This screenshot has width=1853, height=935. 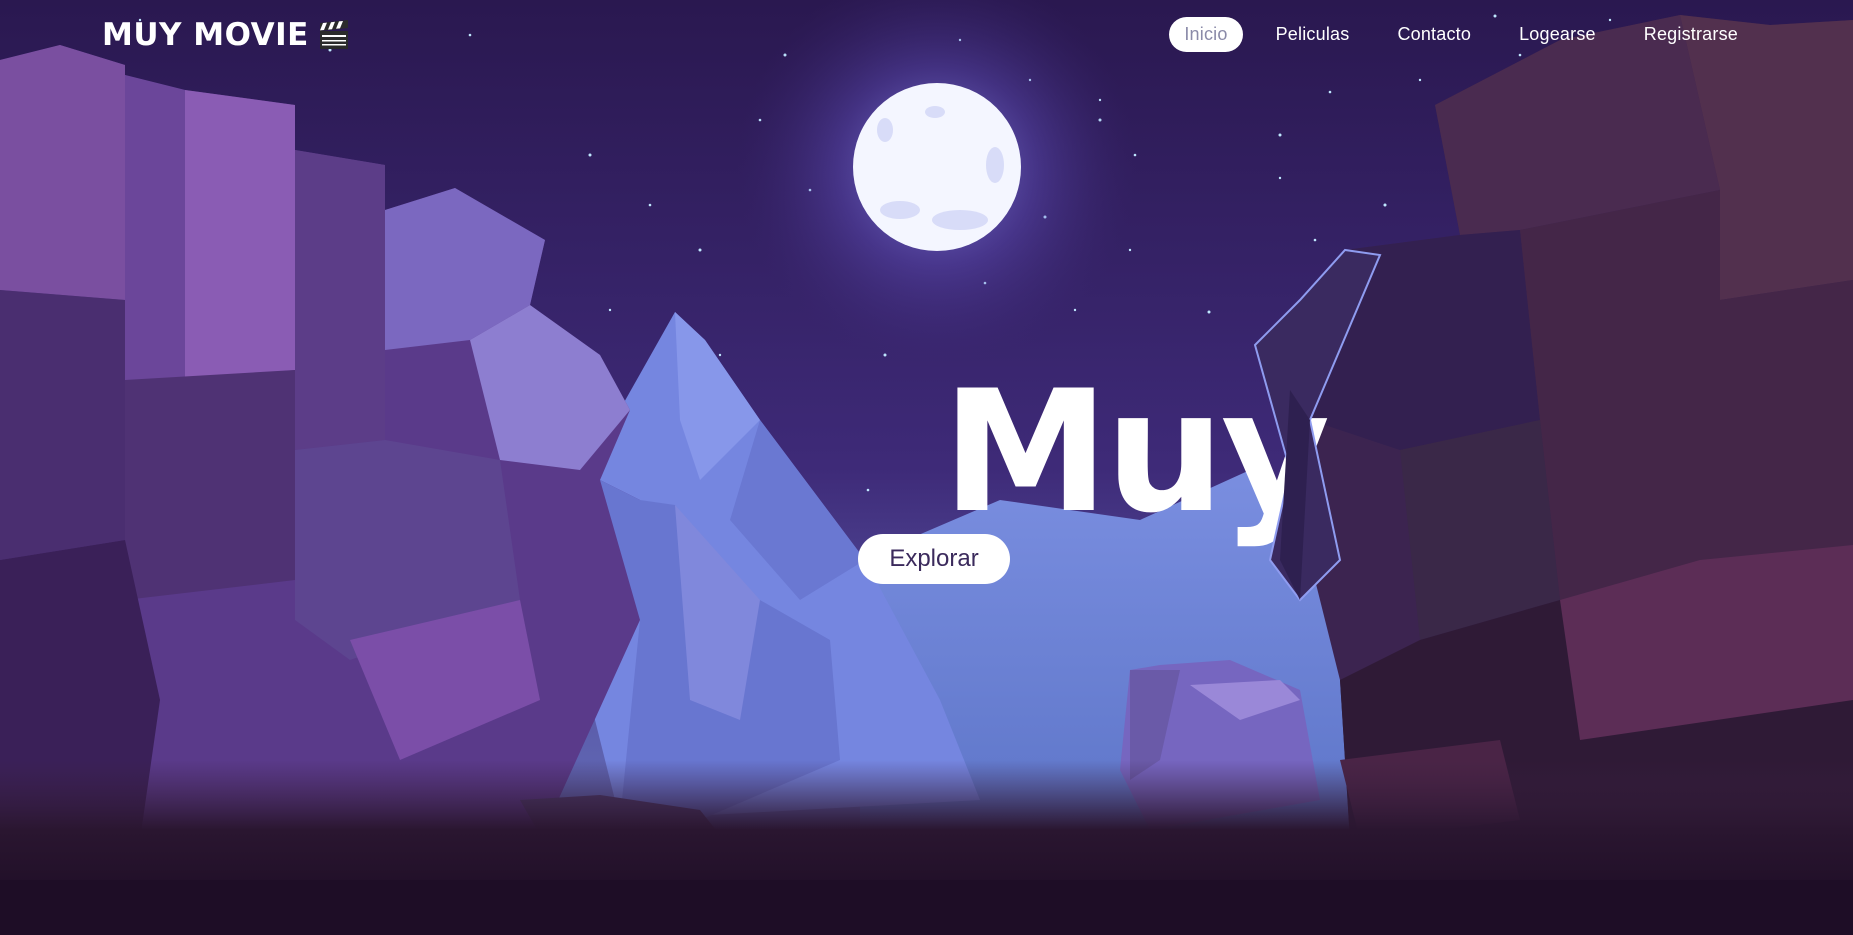 I want to click on clapperboard-icon, so click(x=333, y=34).